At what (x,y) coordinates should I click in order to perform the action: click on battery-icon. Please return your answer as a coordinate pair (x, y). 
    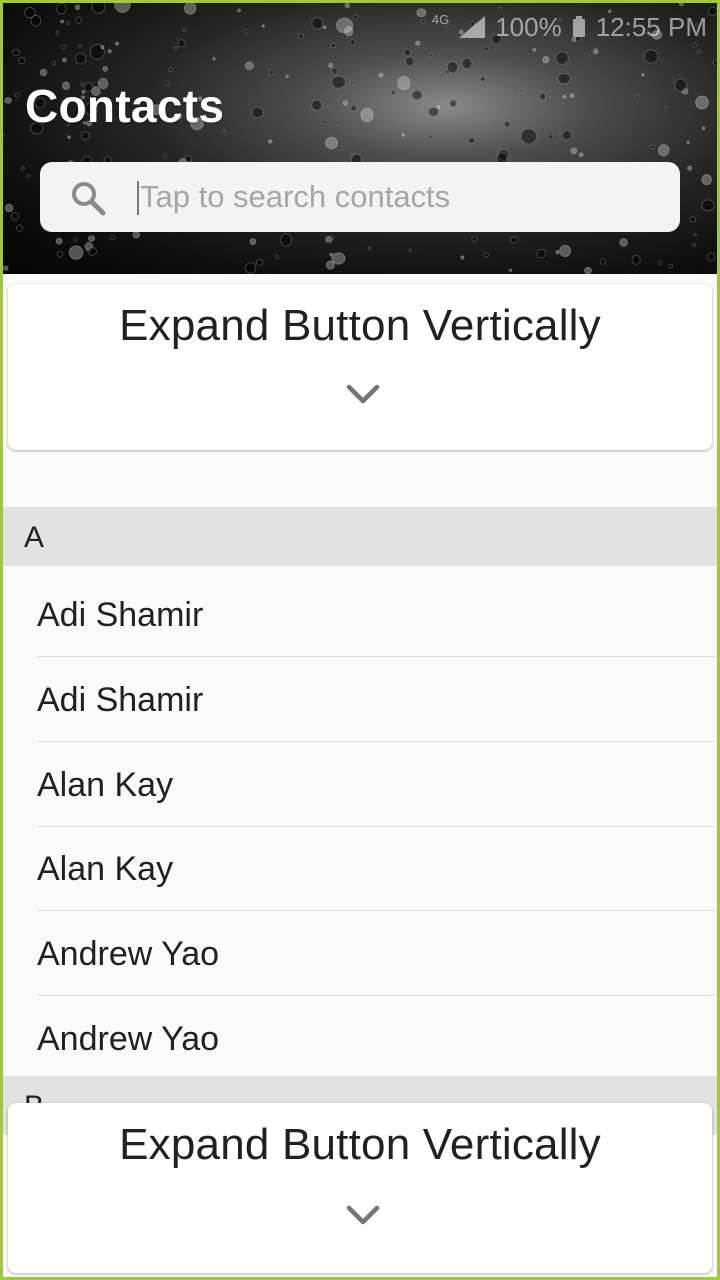
    Looking at the image, I should click on (578, 26).